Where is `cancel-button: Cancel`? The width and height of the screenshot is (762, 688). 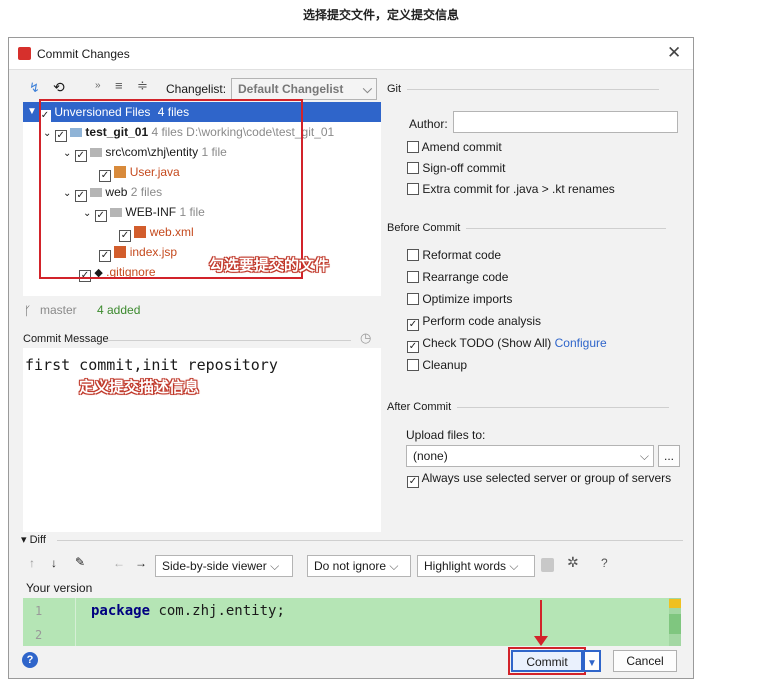 cancel-button: Cancel is located at coordinates (645, 661).